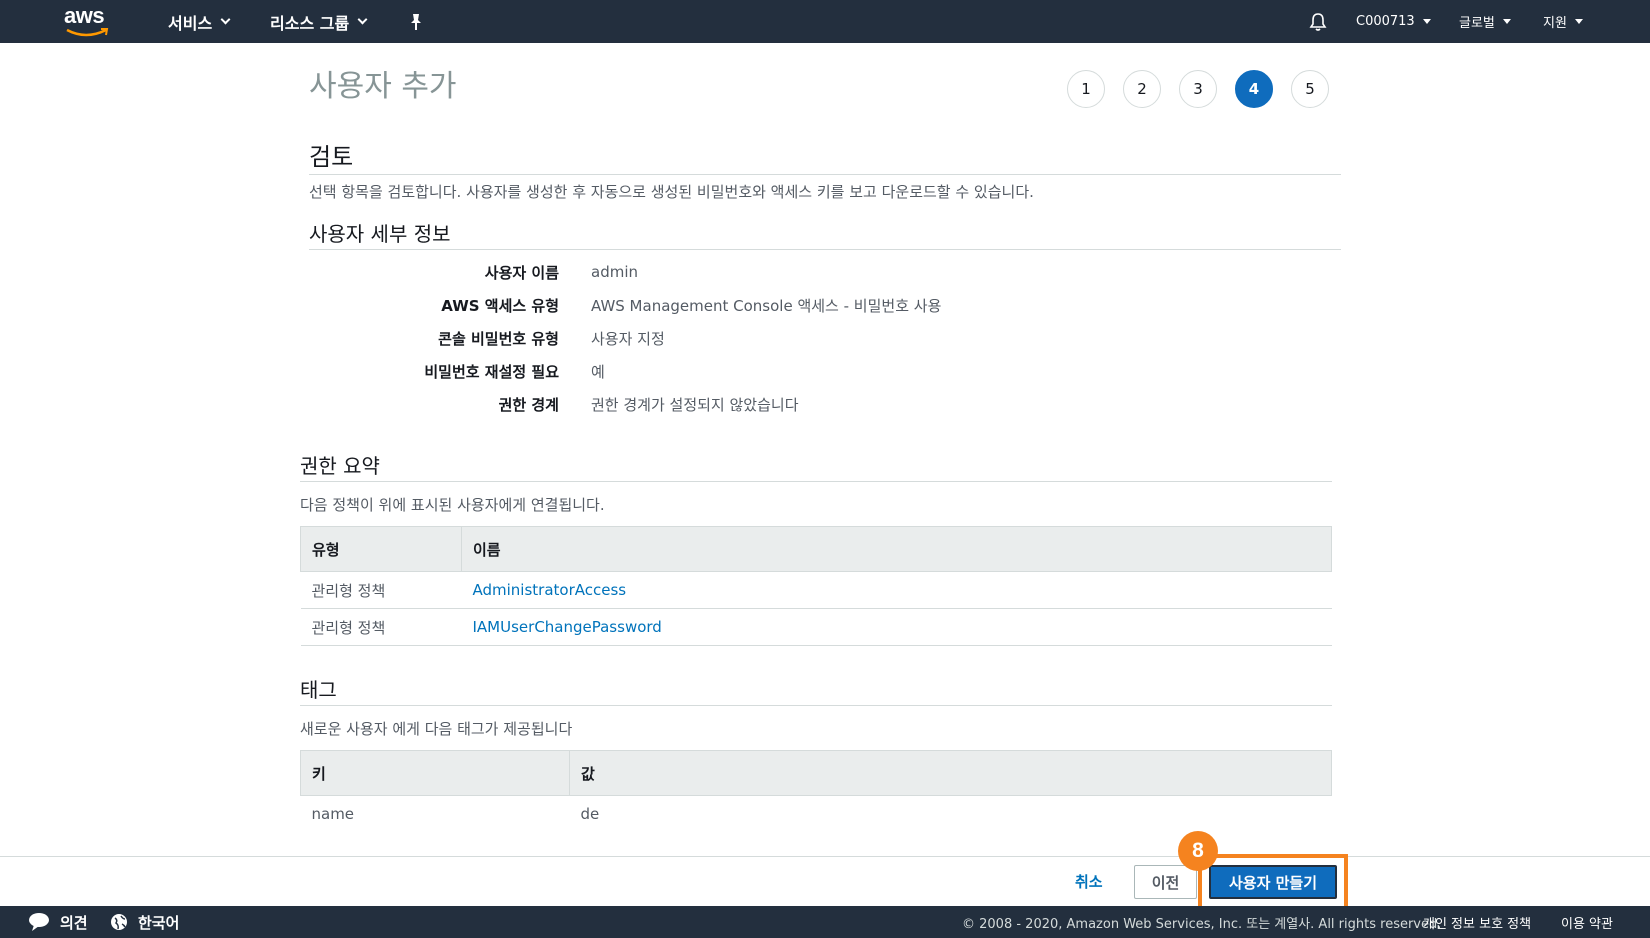 This screenshot has height=938, width=1650. I want to click on bell-icon, so click(1318, 21).